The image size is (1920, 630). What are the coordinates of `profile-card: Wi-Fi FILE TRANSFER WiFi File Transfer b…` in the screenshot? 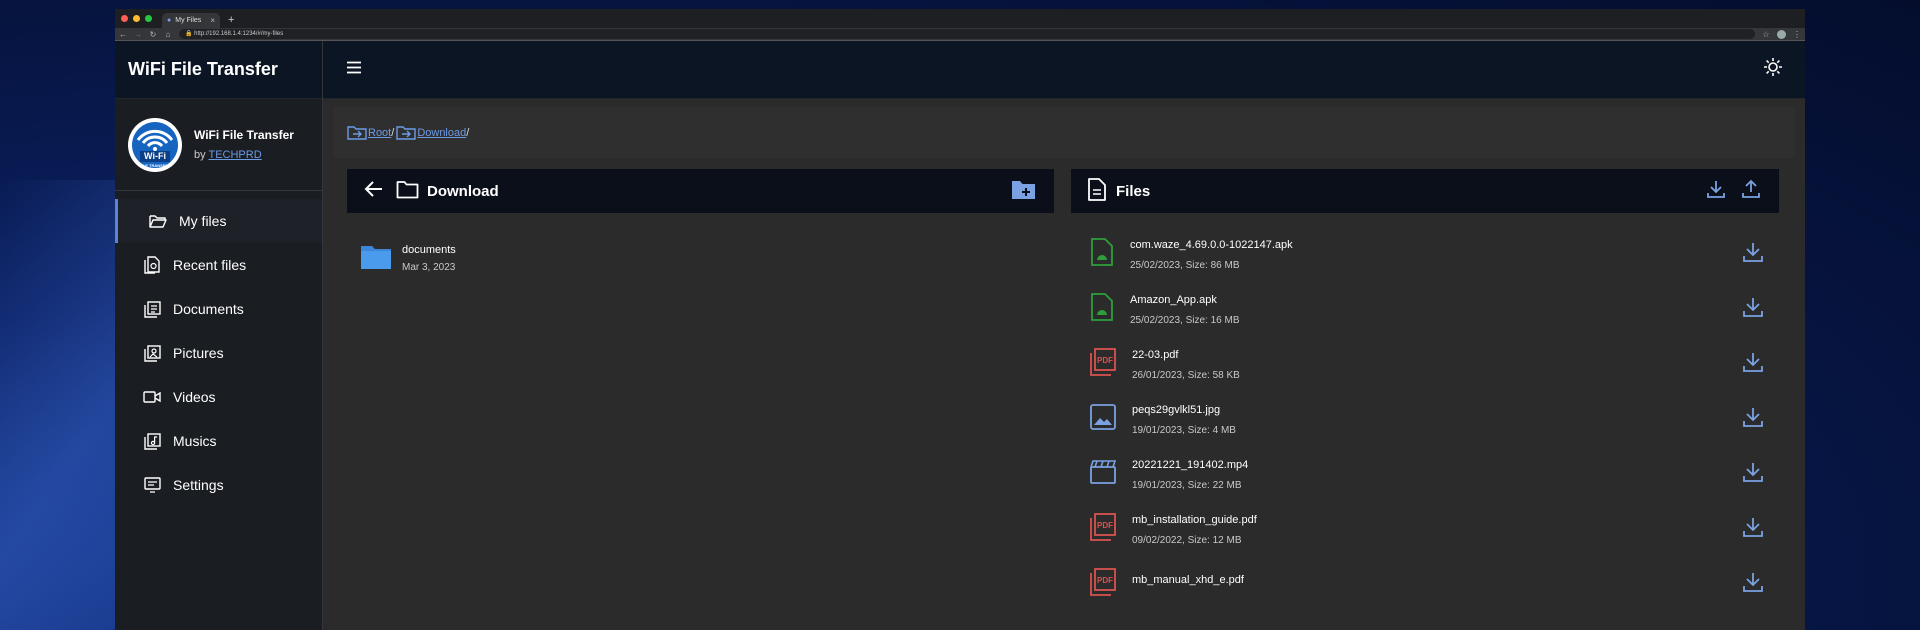 It's located at (218, 145).